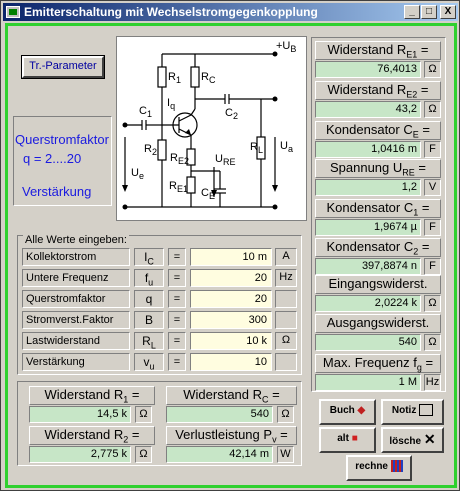 The image size is (460, 491). What do you see at coordinates (432, 266) in the screenshot?
I see `result-unit-5: F` at bounding box center [432, 266].